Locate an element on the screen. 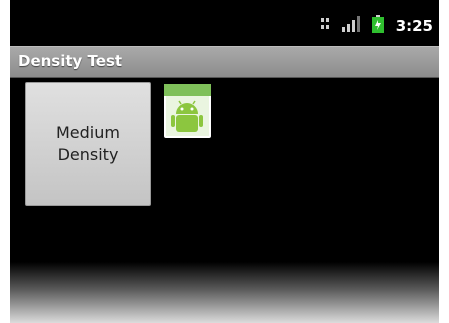  battery-icon is located at coordinates (377, 26).